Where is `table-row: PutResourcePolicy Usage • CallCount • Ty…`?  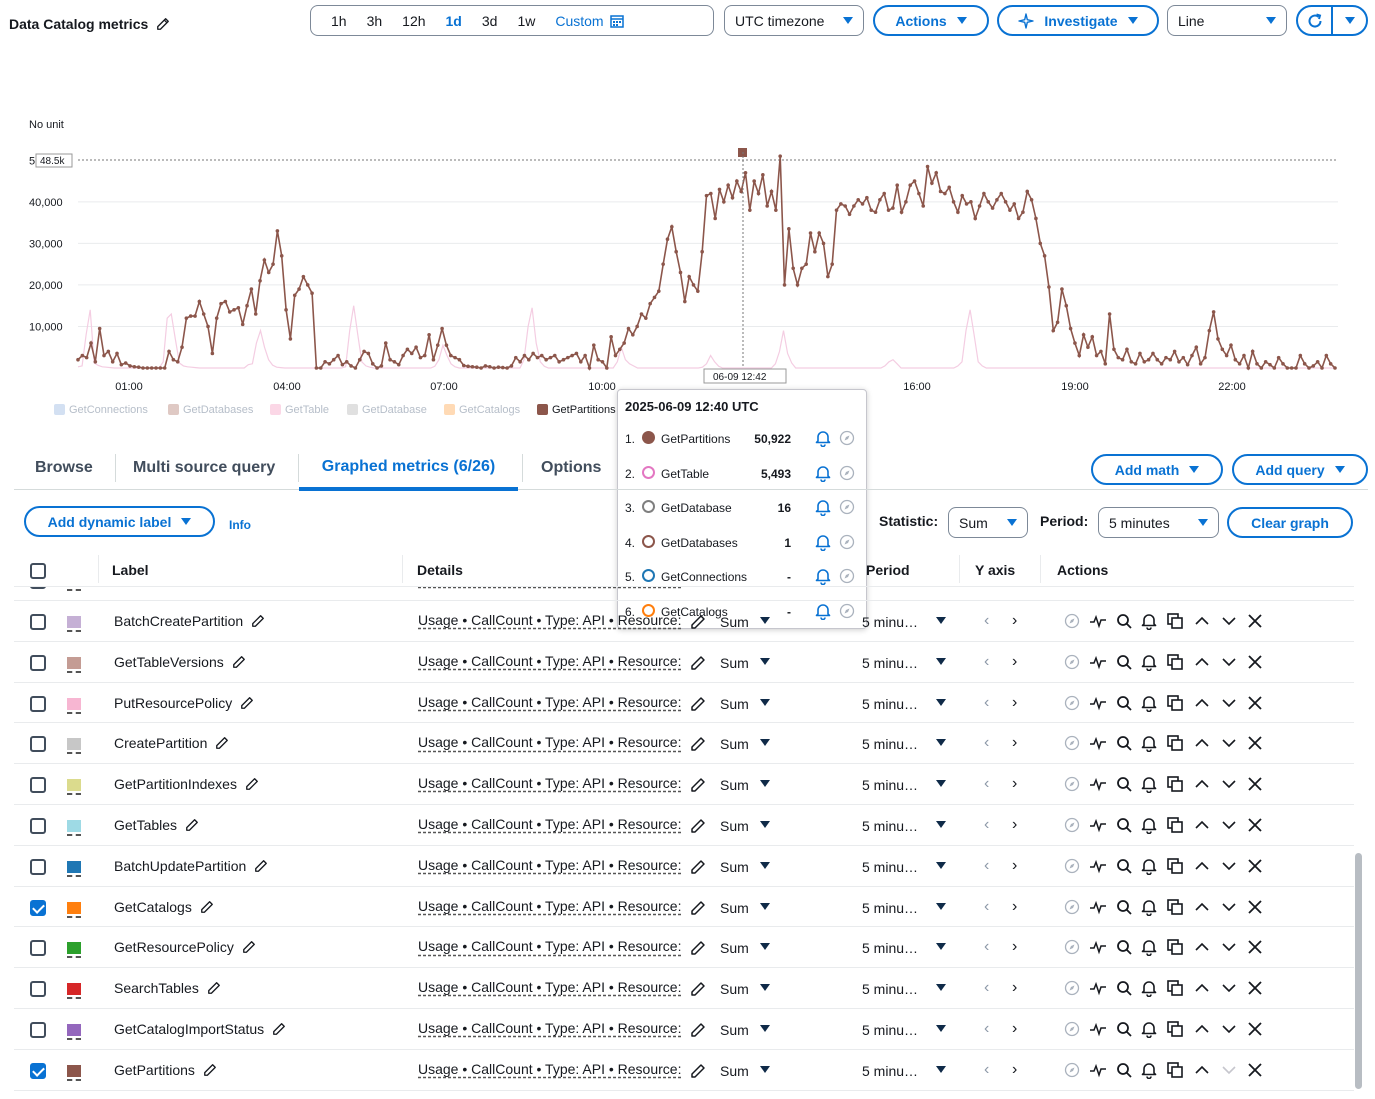 table-row: PutResourcePolicy Usage • CallCount • Ty… is located at coordinates (684, 703).